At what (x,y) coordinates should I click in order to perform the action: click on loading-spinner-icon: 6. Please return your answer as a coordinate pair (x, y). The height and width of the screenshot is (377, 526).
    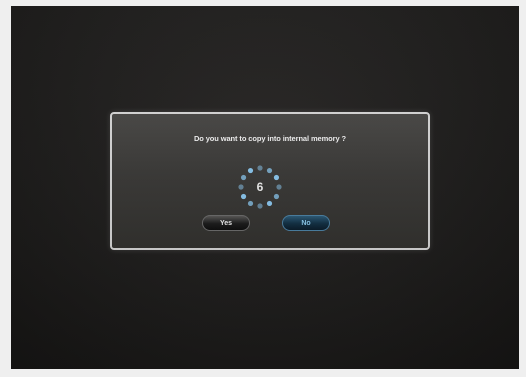
    Looking at the image, I should click on (260, 187).